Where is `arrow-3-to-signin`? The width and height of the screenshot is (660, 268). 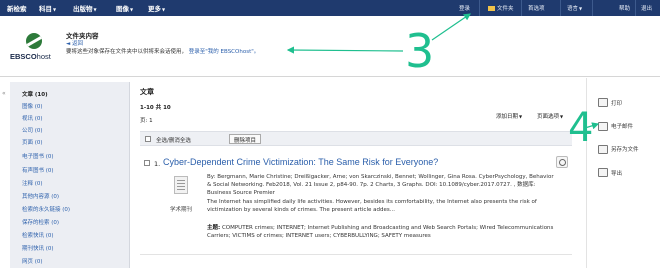
arrow-3-to-signin is located at coordinates (451, 27).